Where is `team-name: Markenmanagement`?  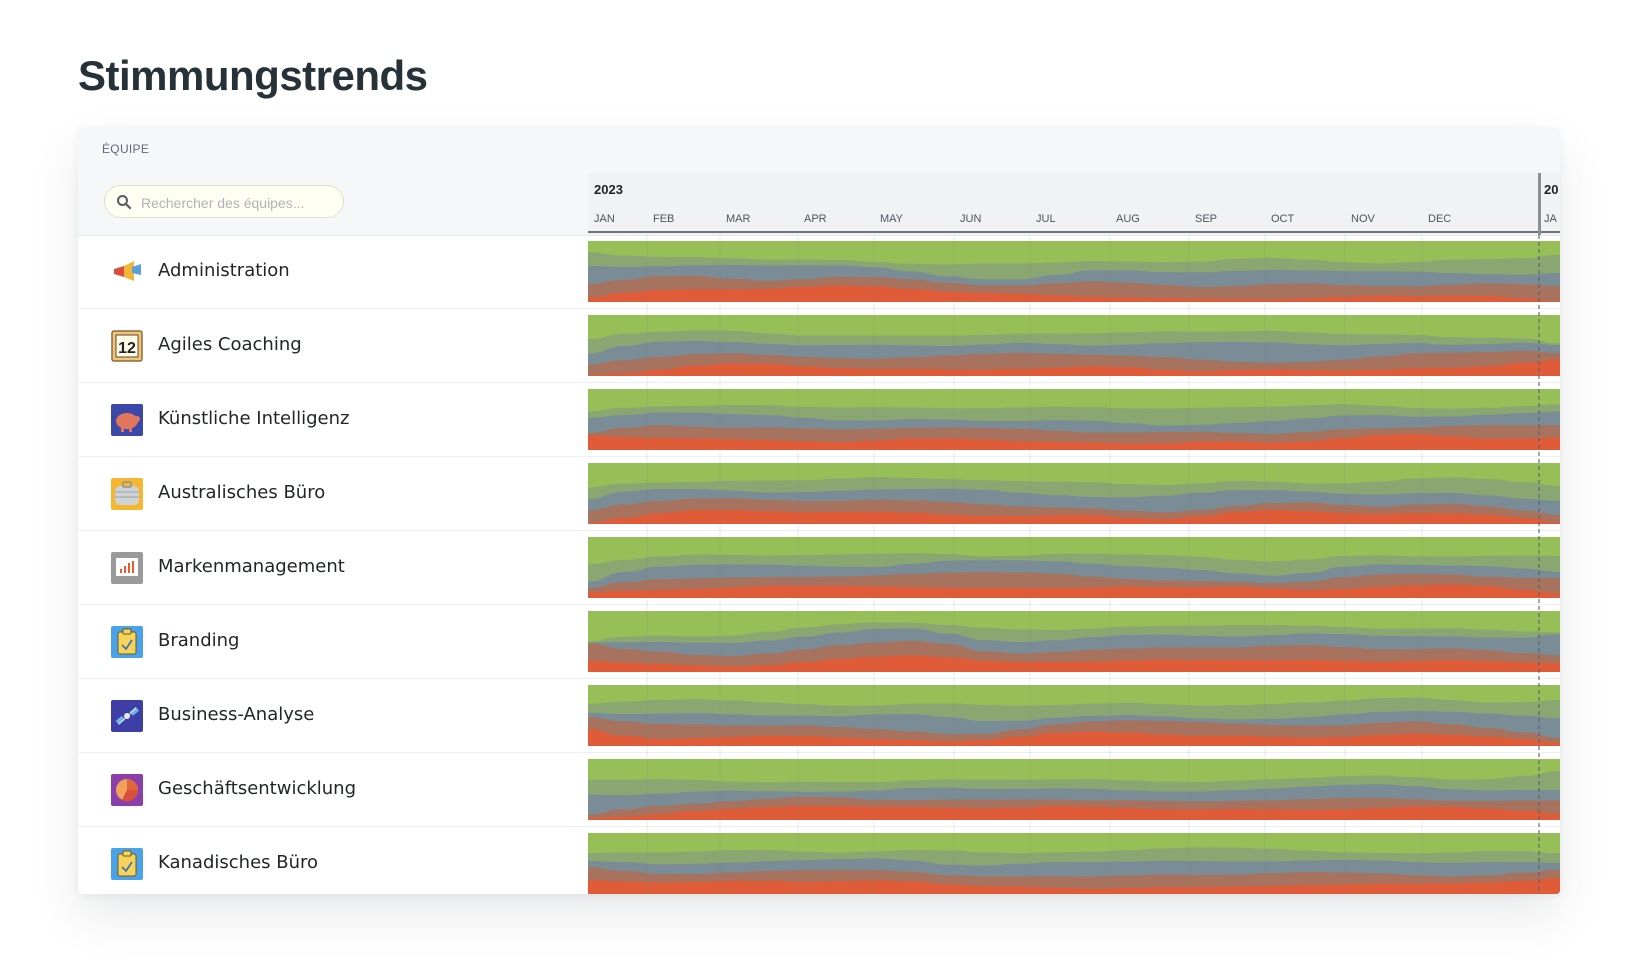 team-name: Markenmanagement is located at coordinates (251, 566).